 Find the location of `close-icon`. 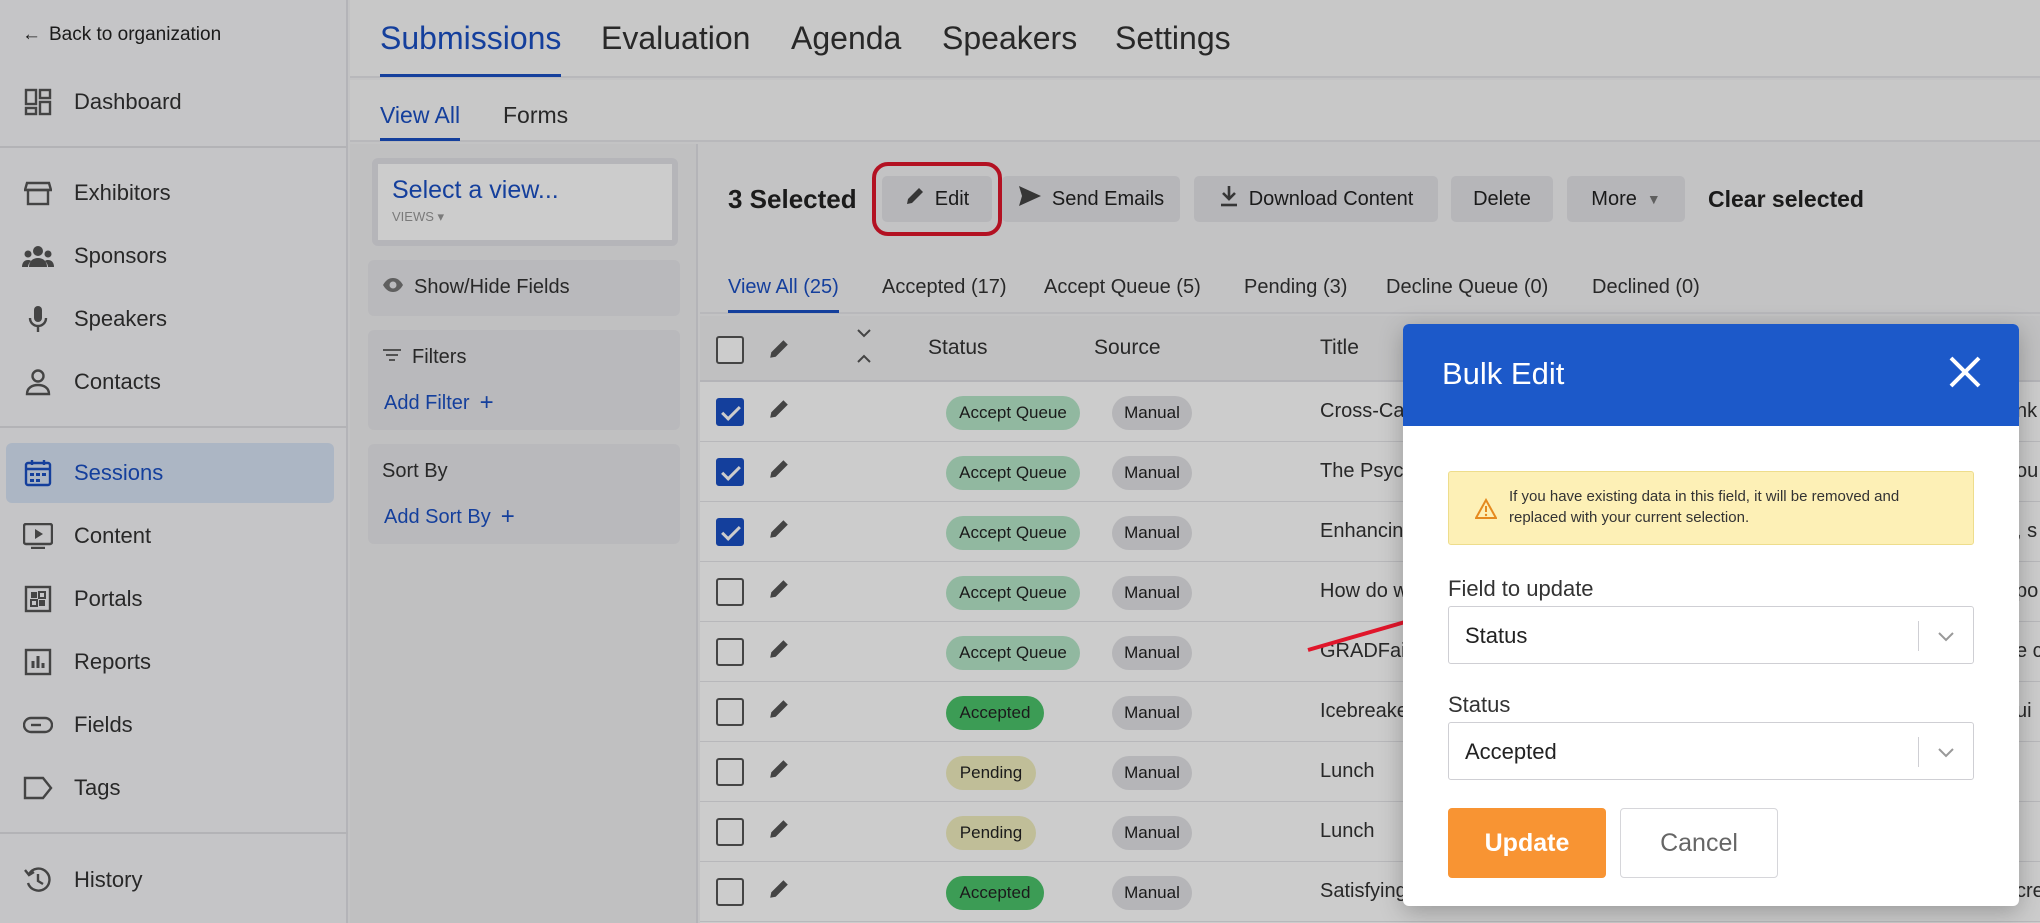

close-icon is located at coordinates (1965, 372).